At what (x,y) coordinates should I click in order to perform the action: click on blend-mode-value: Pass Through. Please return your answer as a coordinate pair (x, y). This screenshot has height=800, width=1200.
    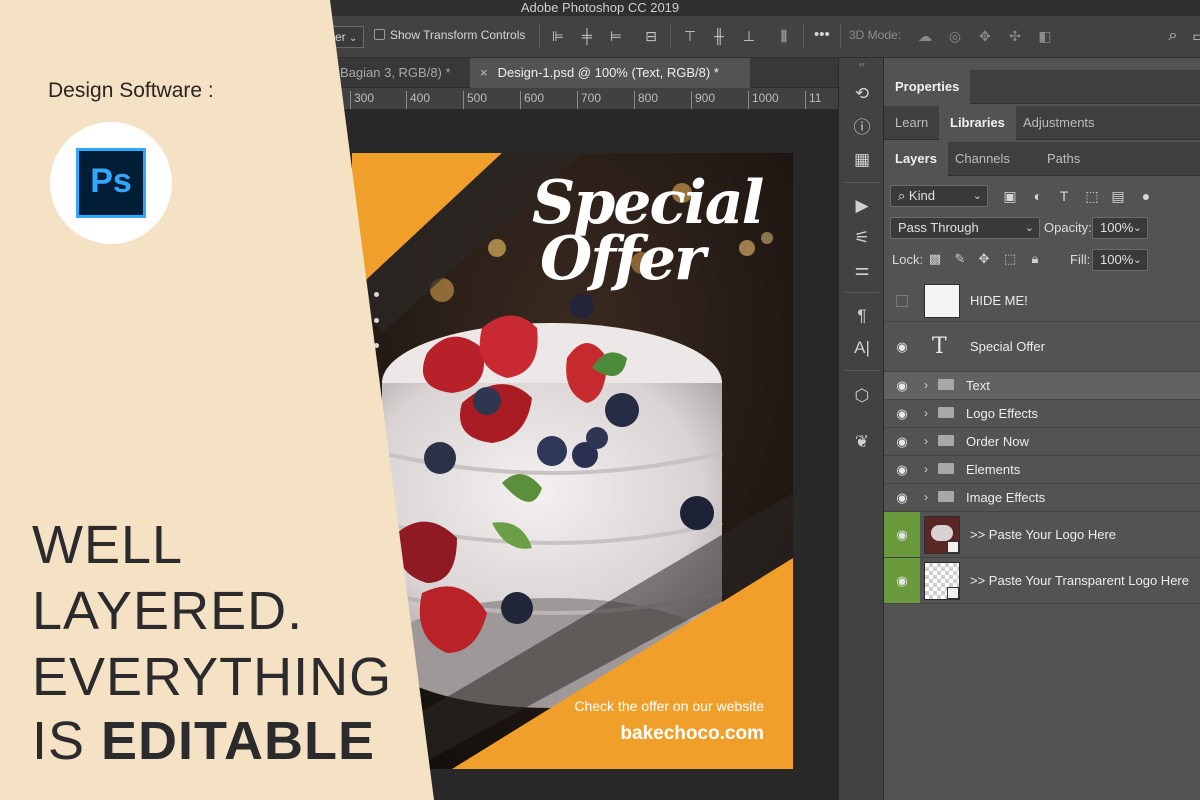
    Looking at the image, I should click on (938, 227).